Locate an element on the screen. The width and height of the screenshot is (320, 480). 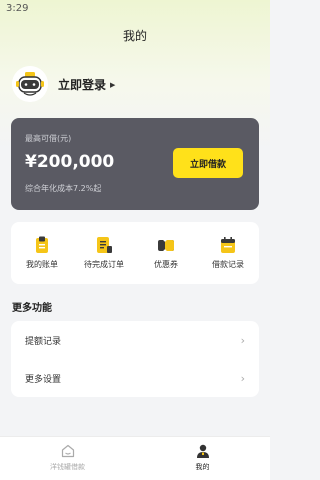
status-time: 3:29 is located at coordinates (17, 8).